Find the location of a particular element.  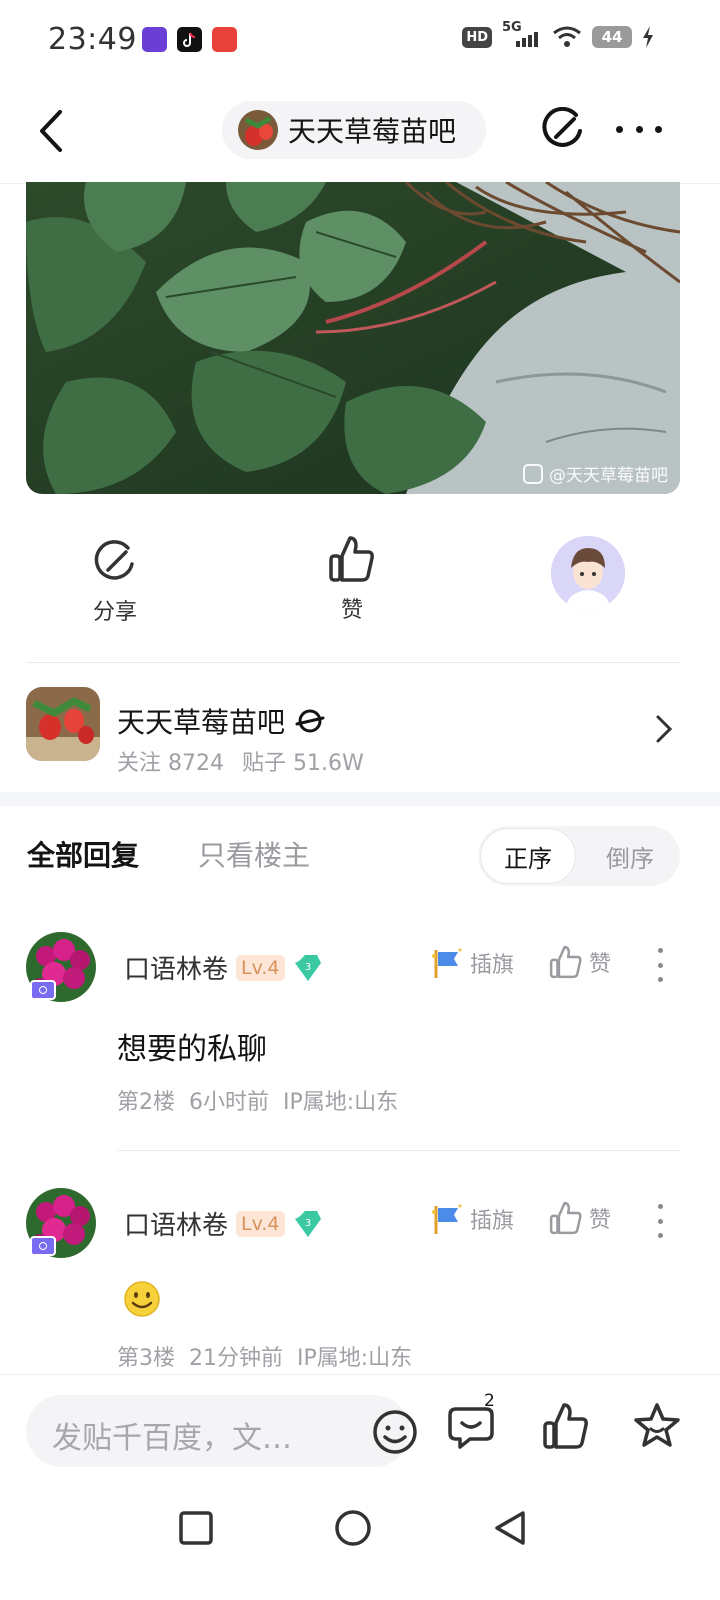

reply-time: 6小时前 is located at coordinates (229, 1102).